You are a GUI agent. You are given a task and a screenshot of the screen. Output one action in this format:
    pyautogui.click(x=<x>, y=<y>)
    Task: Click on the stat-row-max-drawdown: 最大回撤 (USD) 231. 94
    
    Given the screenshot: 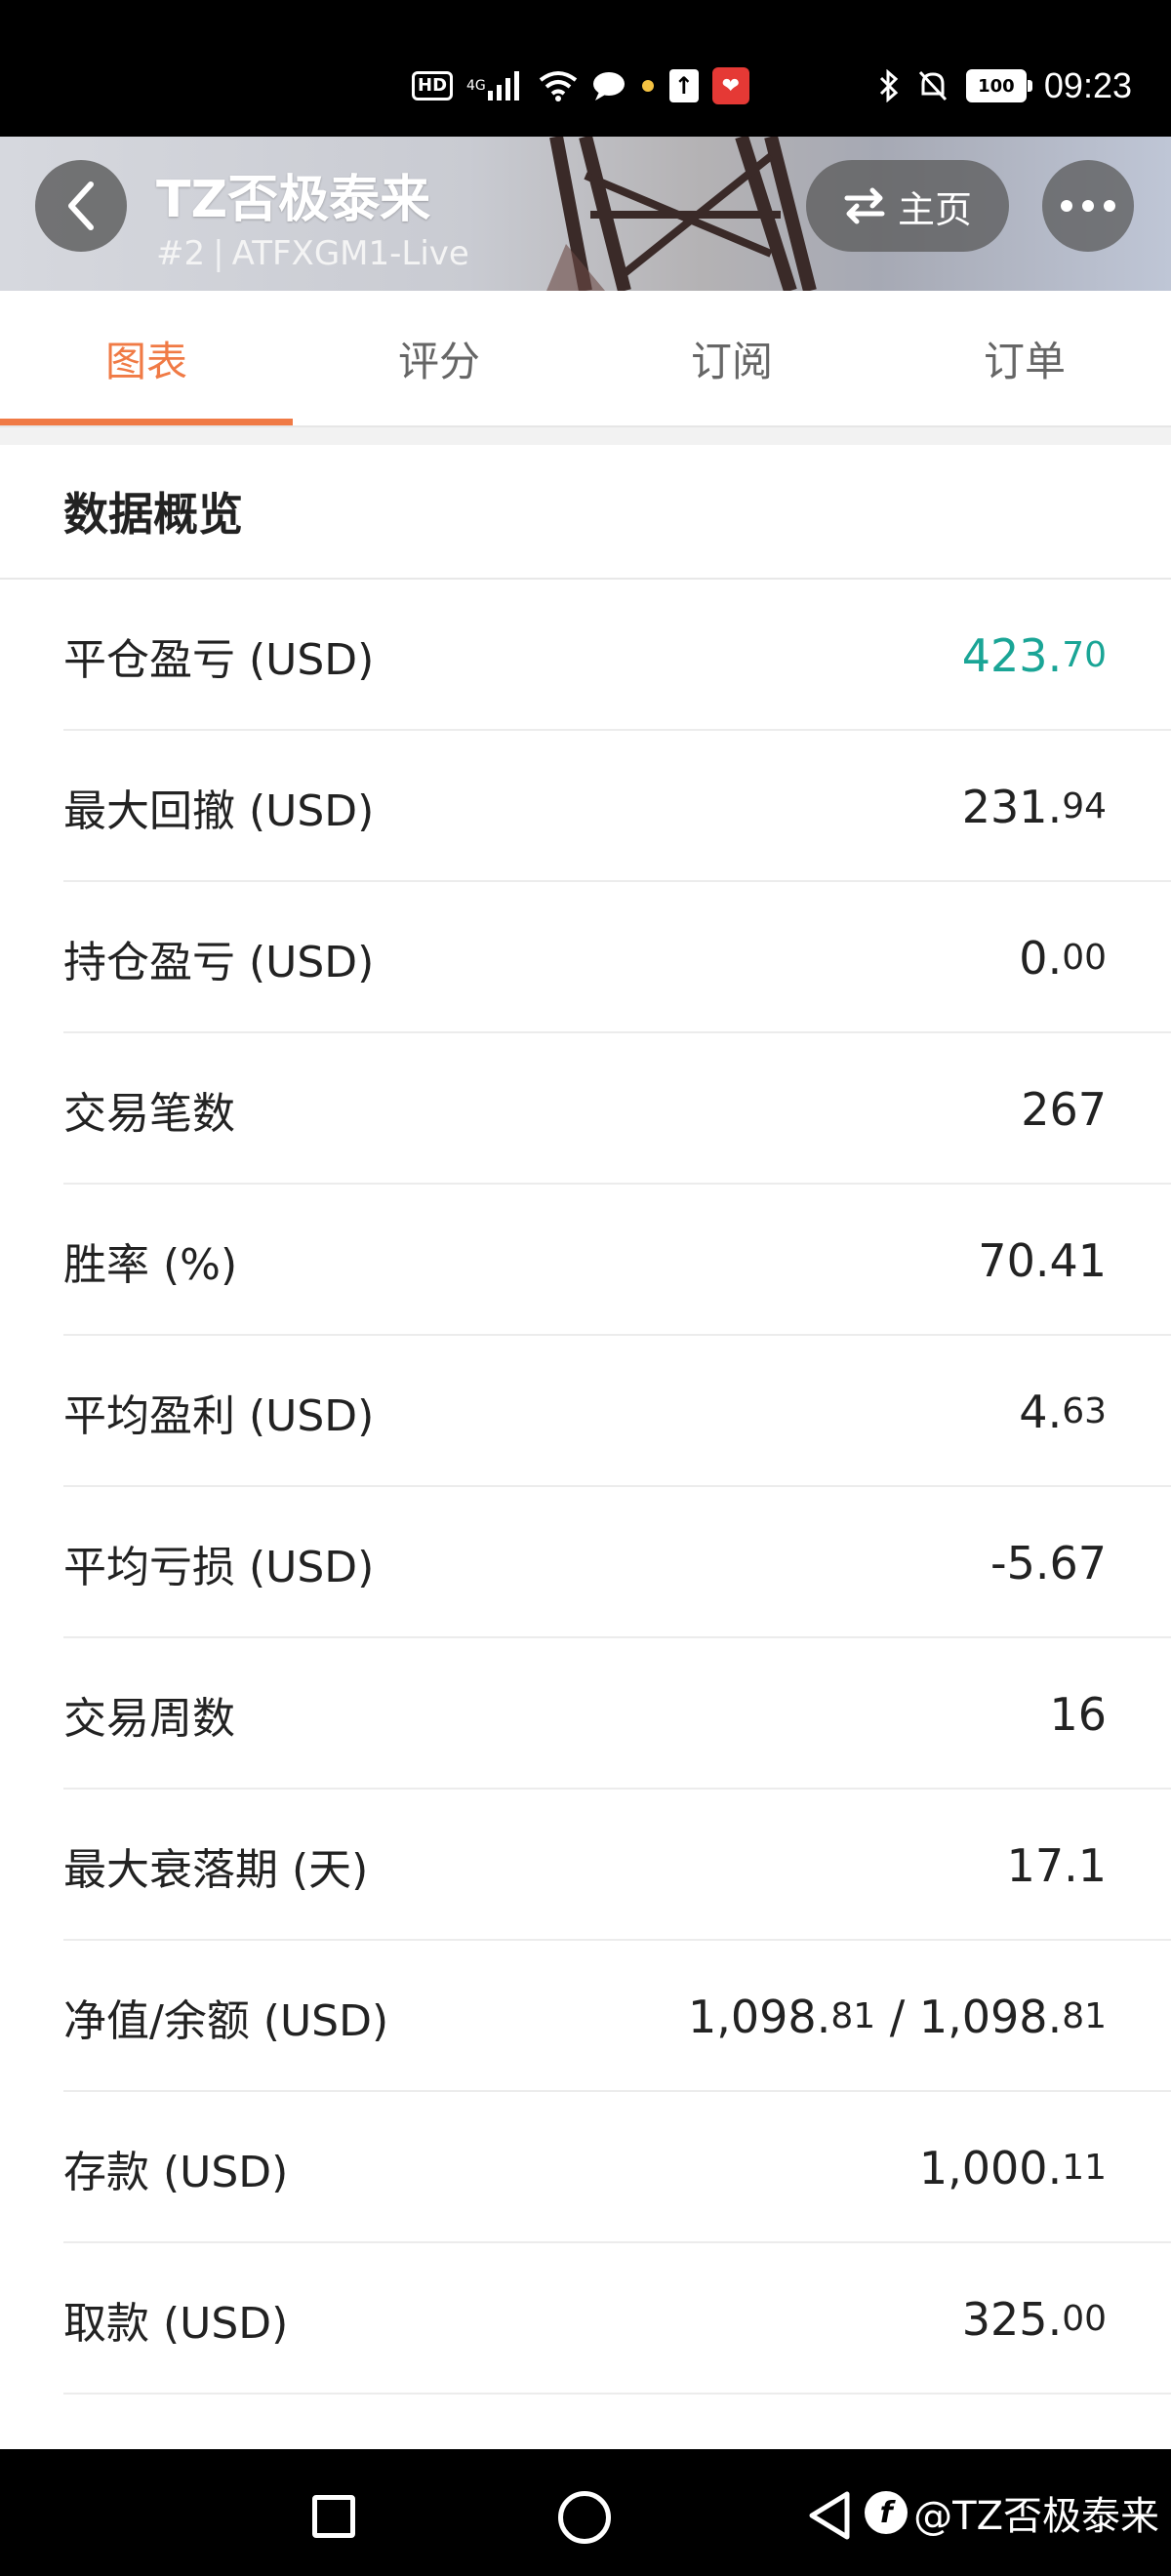 What is the action you would take?
    pyautogui.click(x=585, y=806)
    